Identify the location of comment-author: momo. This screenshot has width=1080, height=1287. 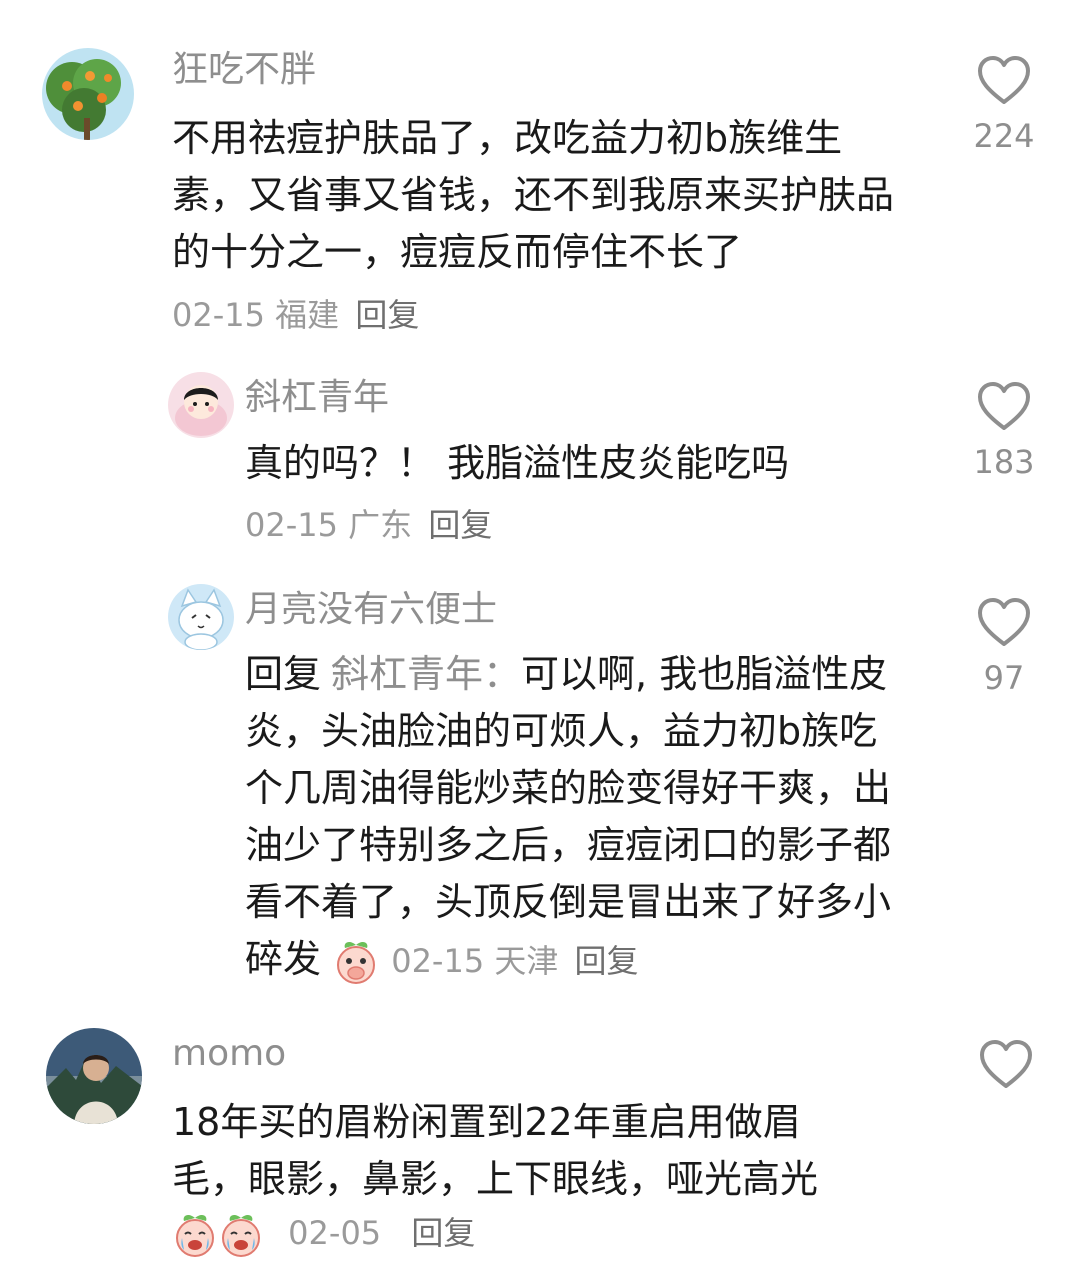
(229, 1054).